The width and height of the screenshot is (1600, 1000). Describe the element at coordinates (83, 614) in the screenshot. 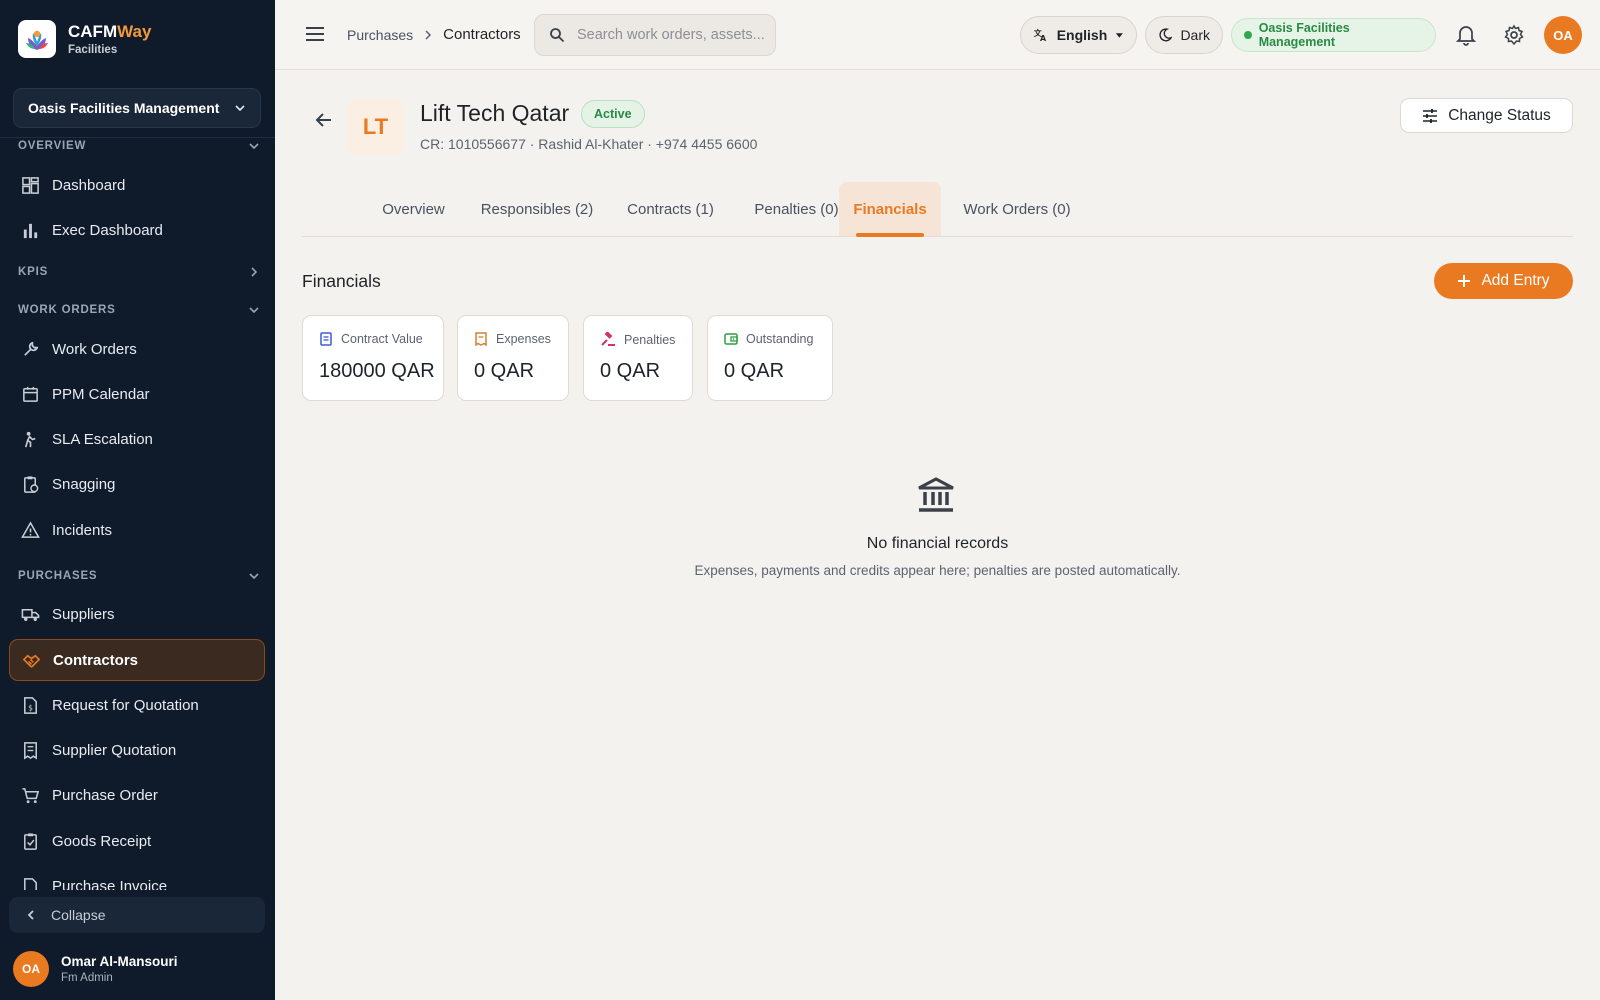

I see `sidebar-item-label: Suppliers` at that location.